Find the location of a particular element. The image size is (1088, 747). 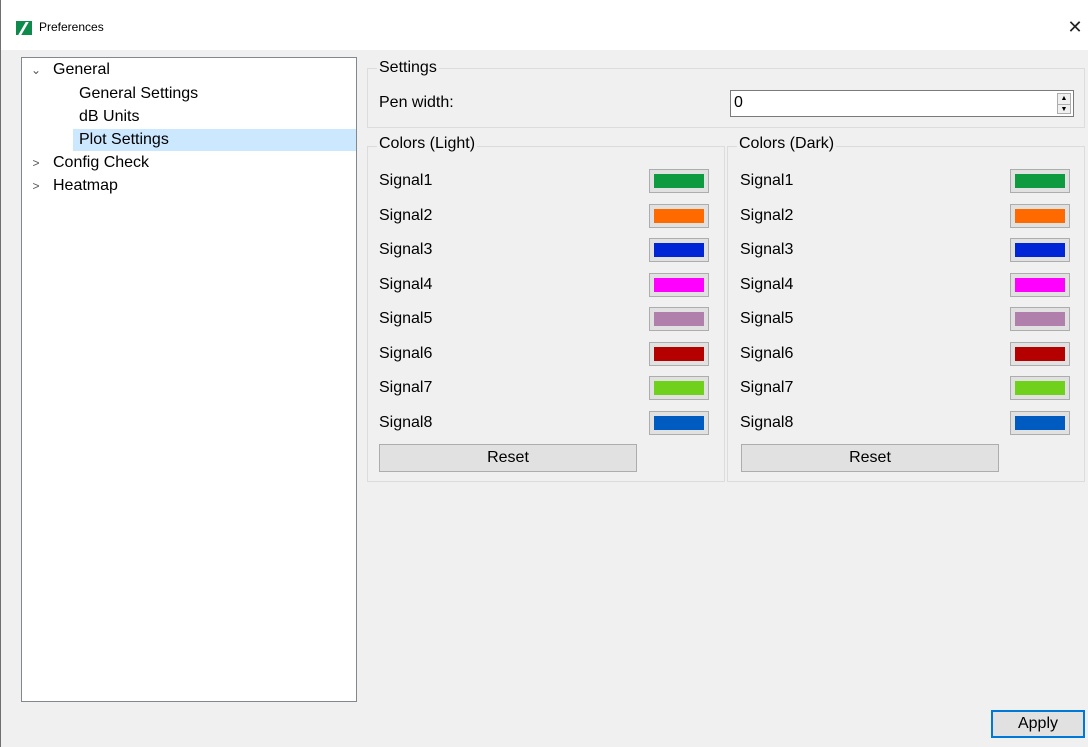

reset-dark-button: Reset is located at coordinates (870, 458).